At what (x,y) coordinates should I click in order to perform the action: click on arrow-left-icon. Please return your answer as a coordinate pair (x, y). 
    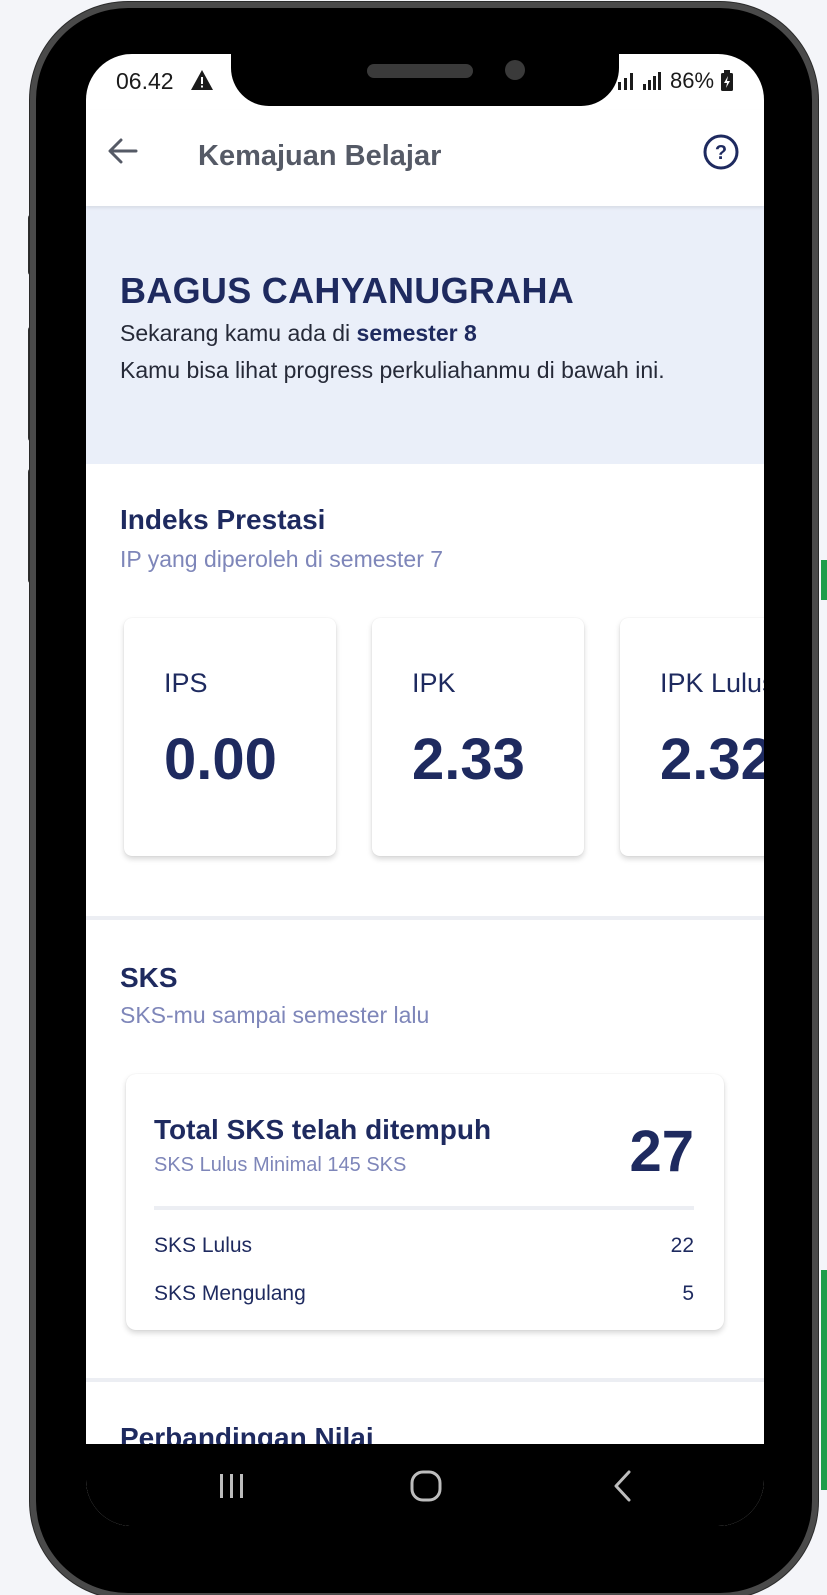
    Looking at the image, I should click on (123, 151).